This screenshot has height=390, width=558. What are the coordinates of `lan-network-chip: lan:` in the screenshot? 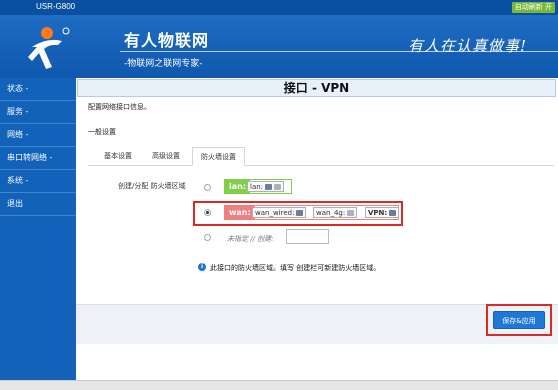 It's located at (266, 186).